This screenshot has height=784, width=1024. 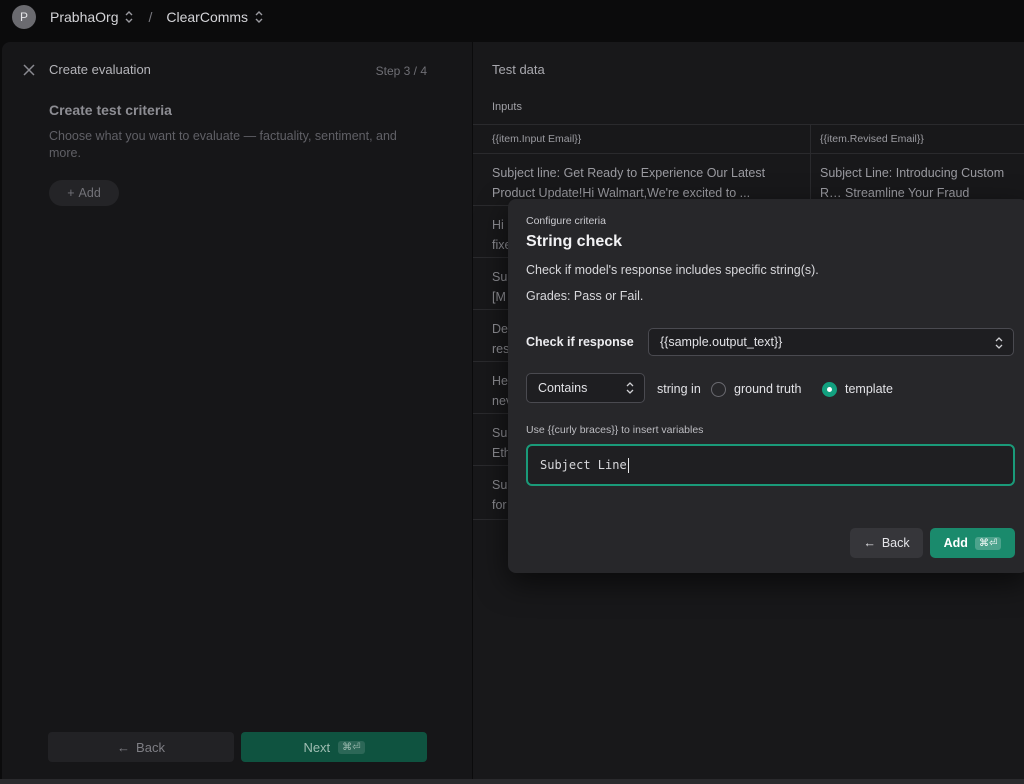 What do you see at coordinates (512, 781) in the screenshot?
I see `bottom-edge` at bounding box center [512, 781].